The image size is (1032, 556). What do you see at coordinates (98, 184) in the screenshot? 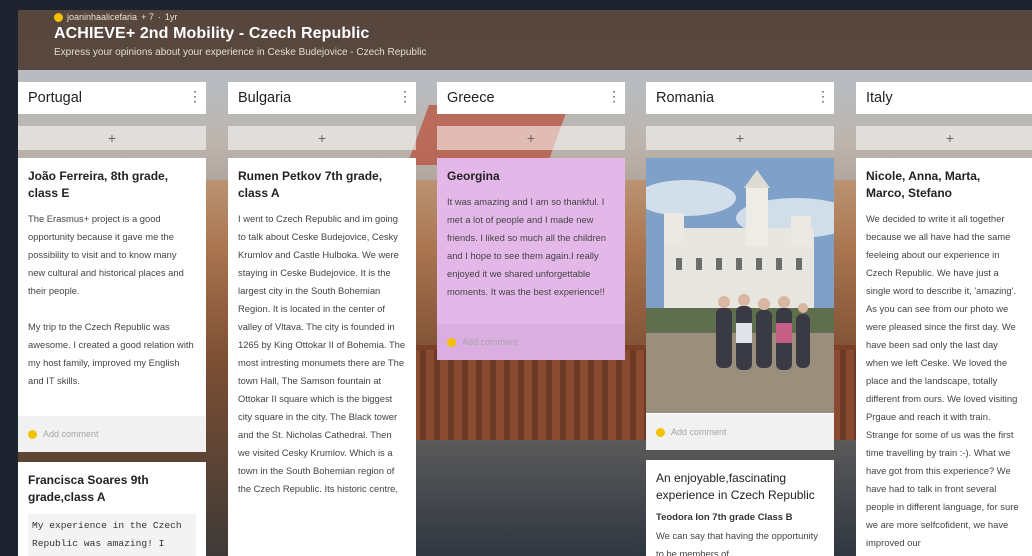
I see `post-title: João Ferreira, 8th grade, class E` at bounding box center [98, 184].